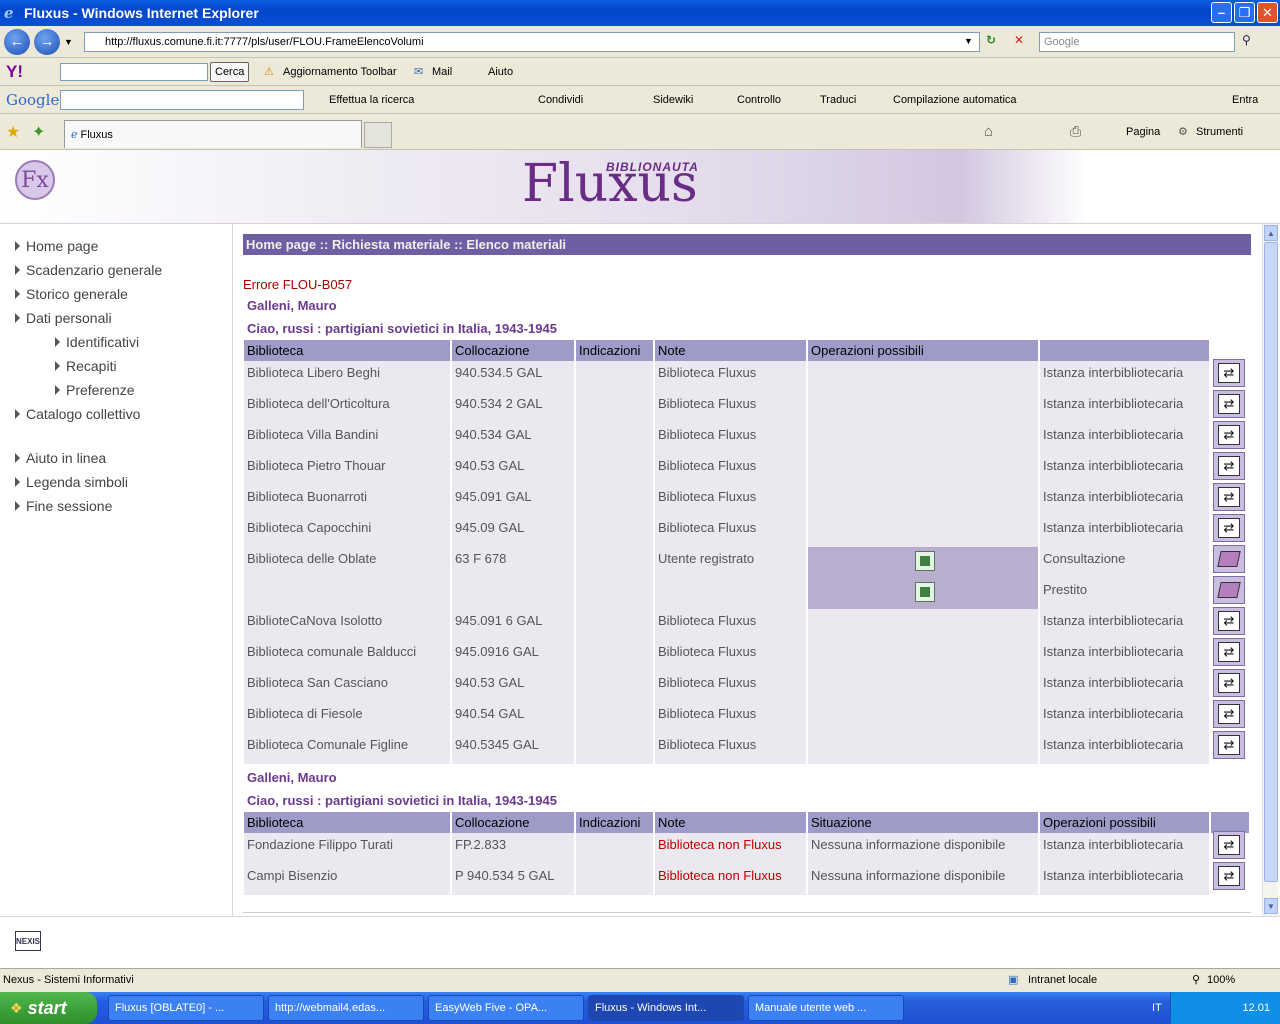 Image resolution: width=1280 pixels, height=1024 pixels. What do you see at coordinates (48, 1008) in the screenshot?
I see `start-button: ❖ start` at bounding box center [48, 1008].